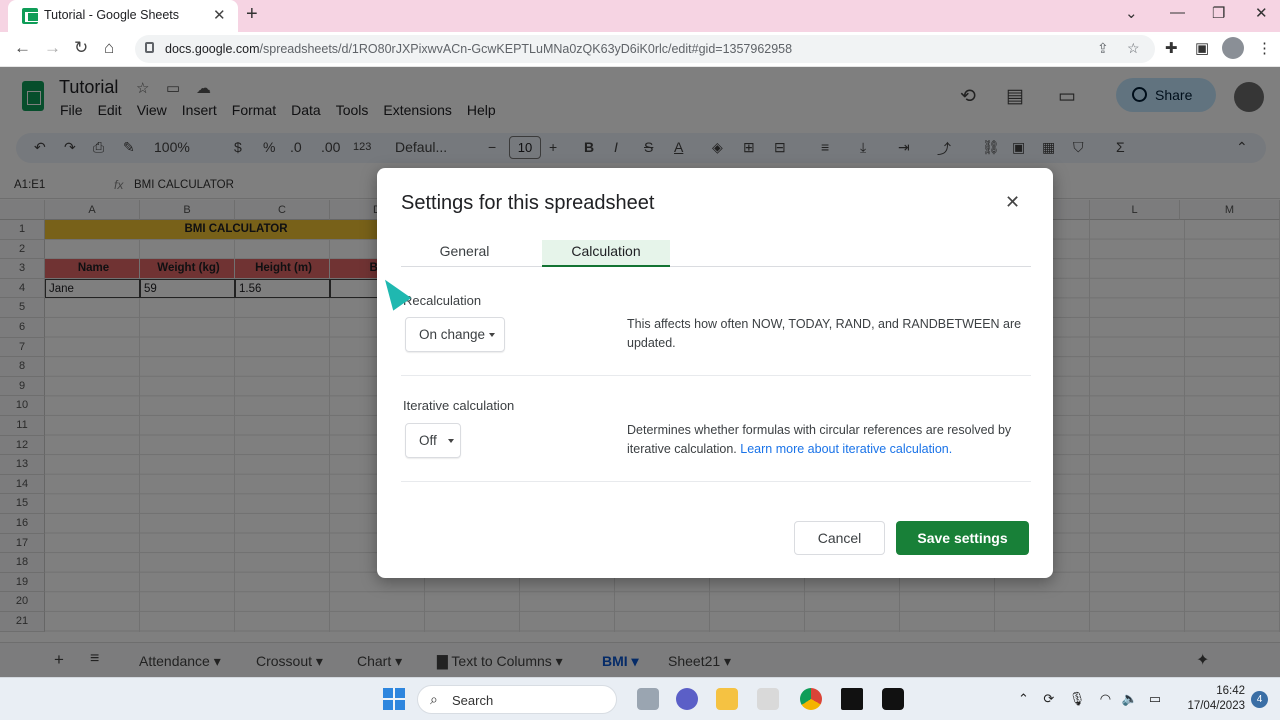  Describe the element at coordinates (517, 699) in the screenshot. I see `taskbar-search: ⌕ Search` at that location.